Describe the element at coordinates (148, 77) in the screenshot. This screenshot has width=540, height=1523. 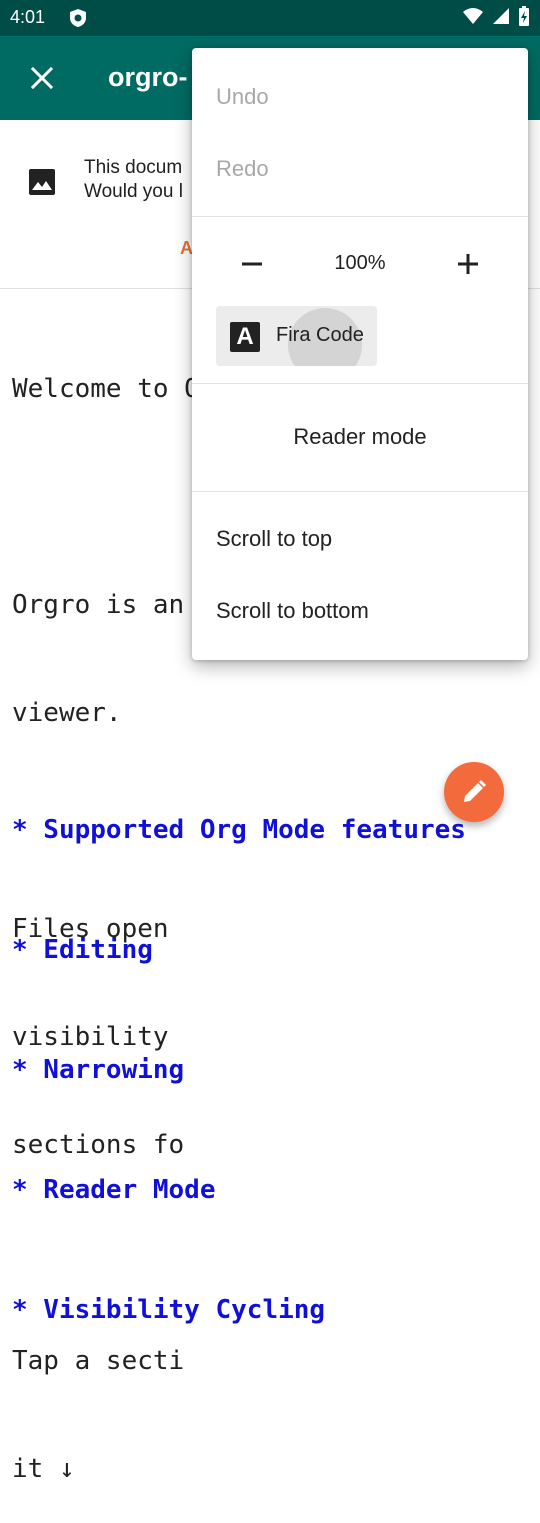
I see `page-title: orgro-` at that location.